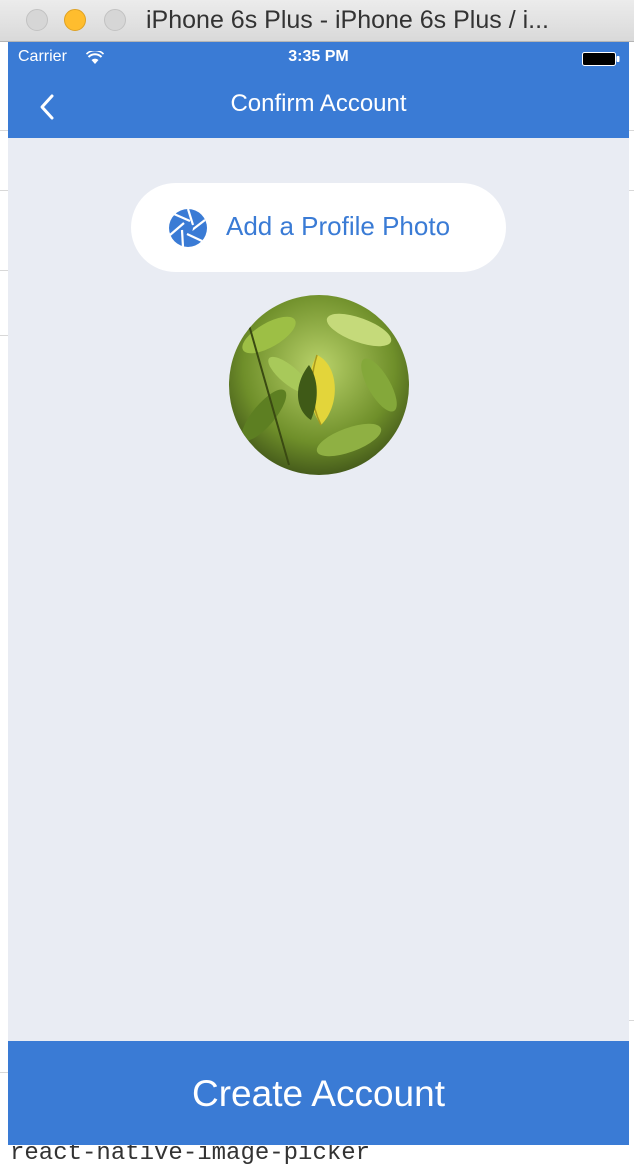  I want to click on page-title: Confirm Account, so click(318, 103).